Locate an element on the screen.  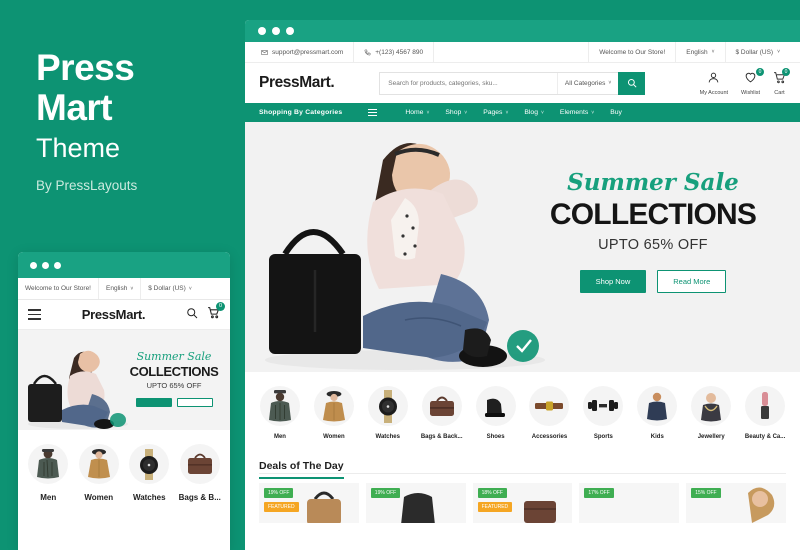
currency-selector: $ Dollar (US) ˅ is located at coordinates (757, 52).